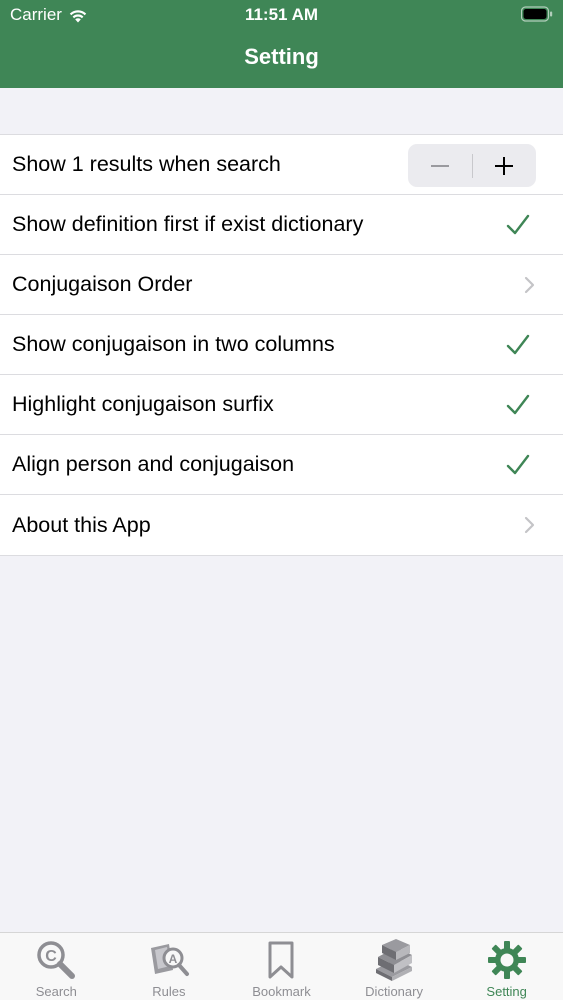 This screenshot has height=1000, width=563. What do you see at coordinates (56, 991) in the screenshot?
I see `tab-label: Search` at bounding box center [56, 991].